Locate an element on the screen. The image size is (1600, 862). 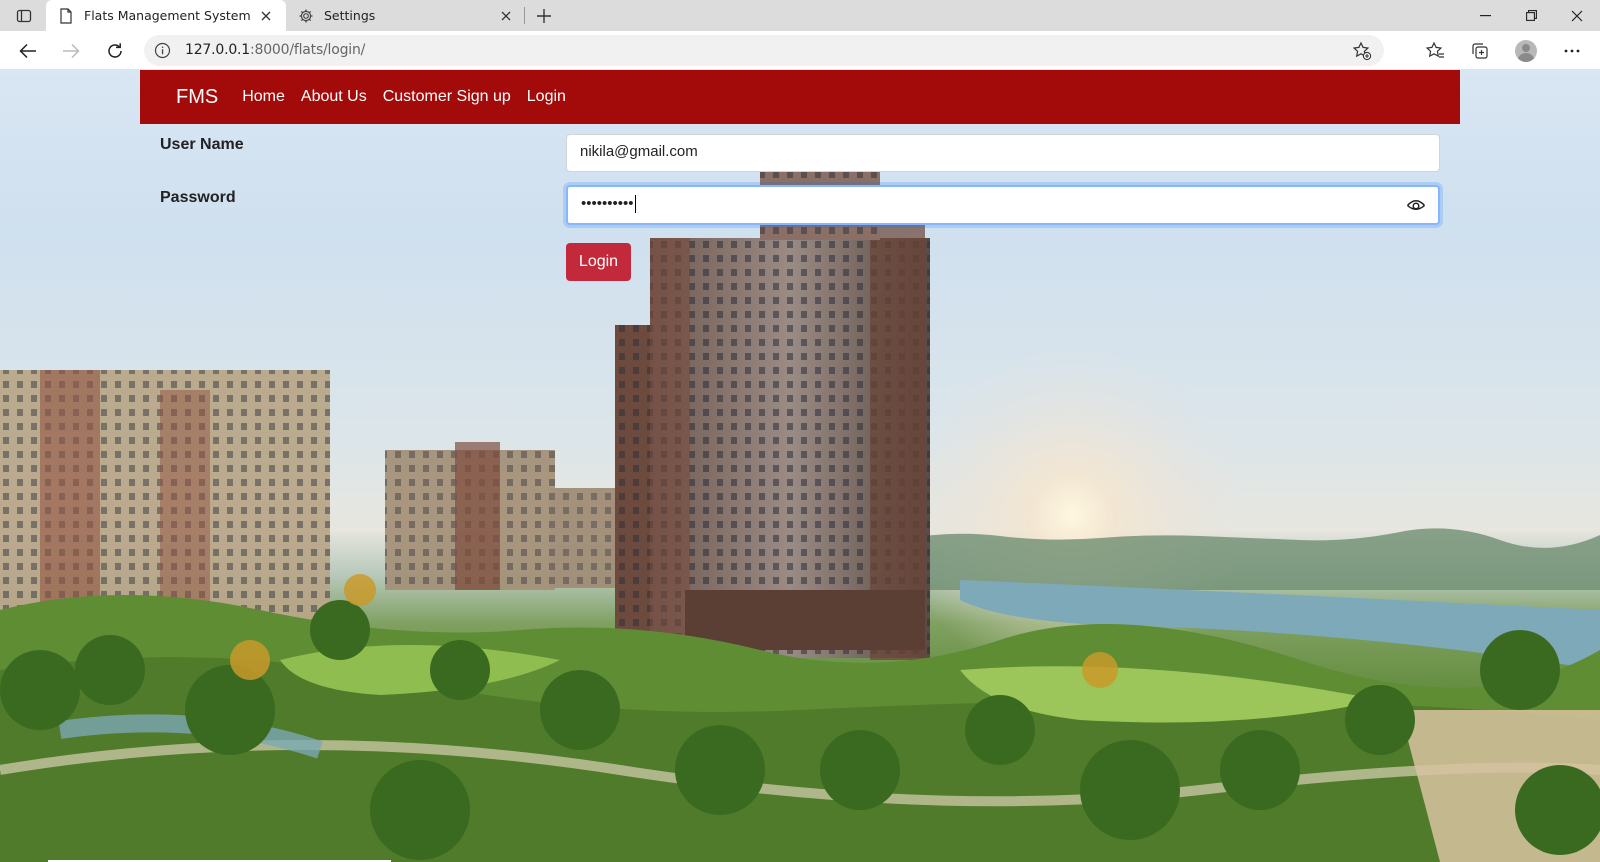
nav-link-login: Login is located at coordinates (546, 97).